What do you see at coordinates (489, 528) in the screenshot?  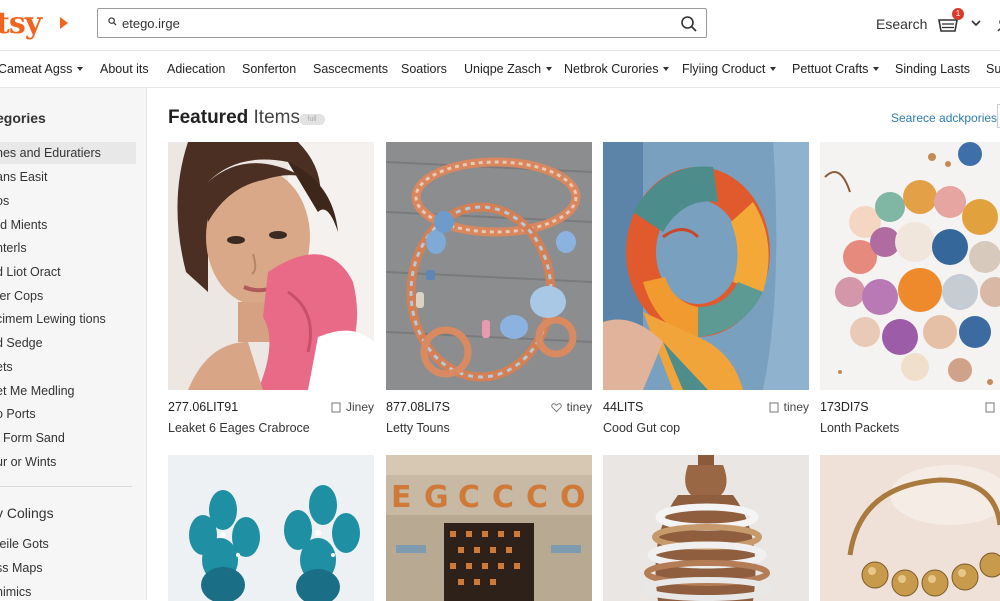 I see `product-image-woven-textile: EGC CCO` at bounding box center [489, 528].